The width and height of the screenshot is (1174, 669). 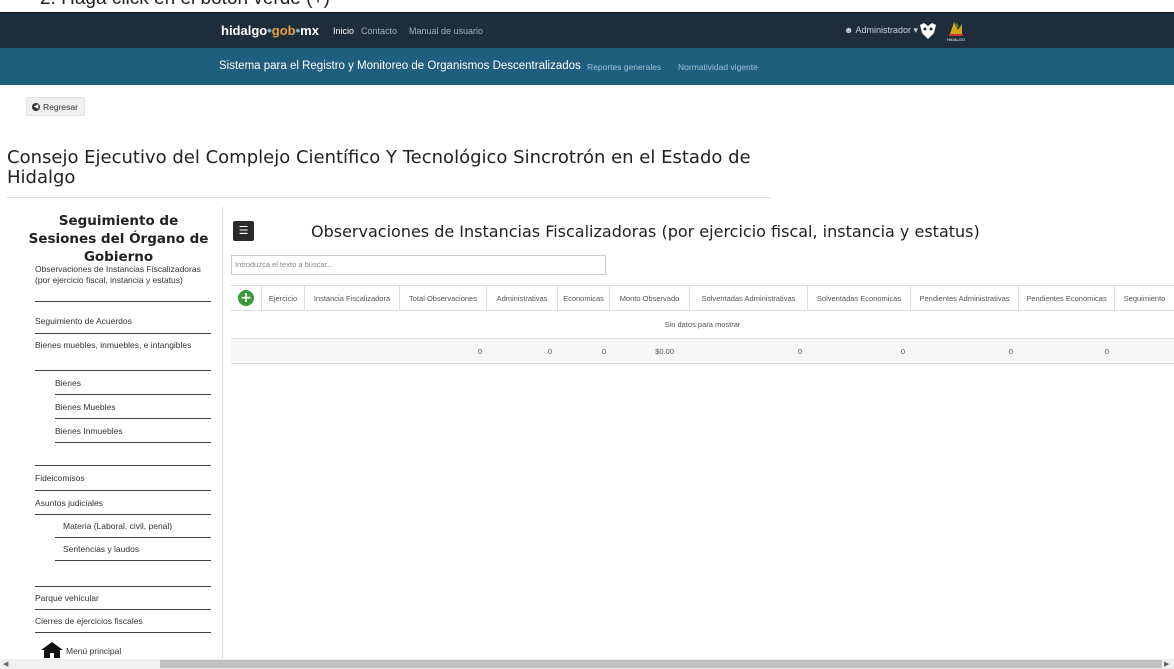 I want to click on total-economicas: 0, so click(x=603, y=351).